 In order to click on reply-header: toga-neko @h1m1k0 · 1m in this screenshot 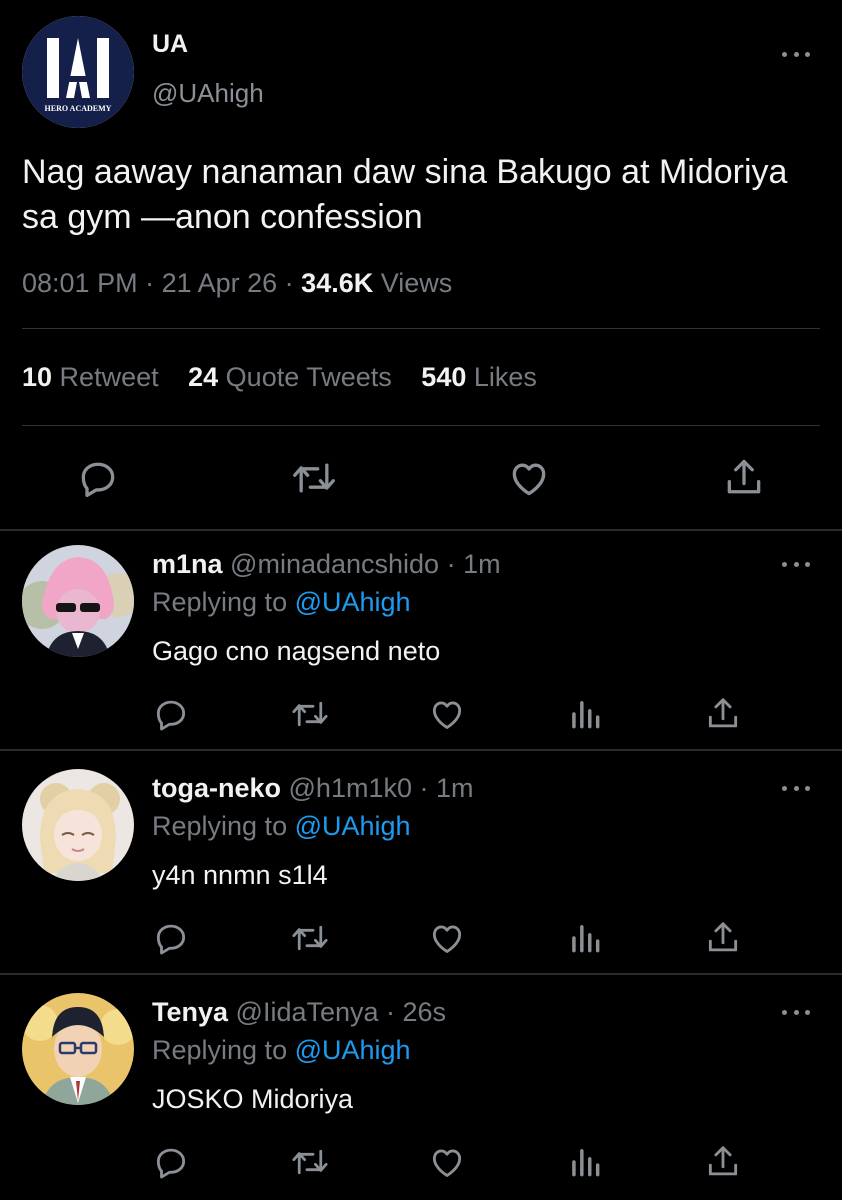, I will do `click(313, 788)`.